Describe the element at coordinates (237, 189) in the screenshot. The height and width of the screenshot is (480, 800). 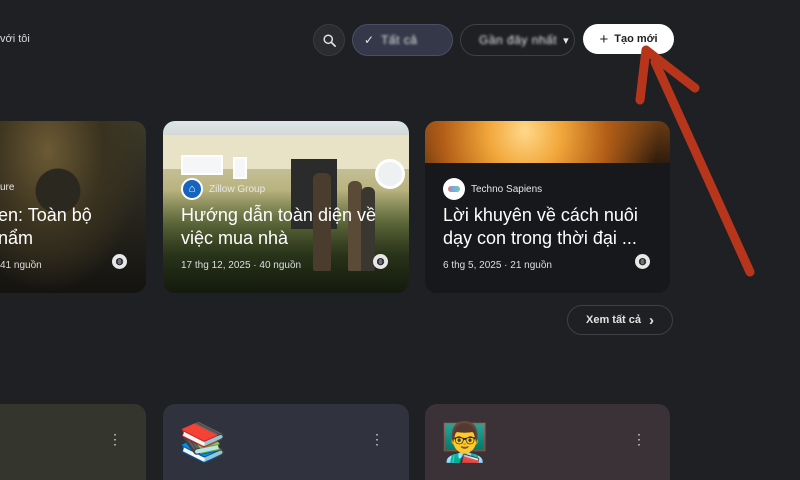
I see `card-source-name: Zillow Group` at that location.